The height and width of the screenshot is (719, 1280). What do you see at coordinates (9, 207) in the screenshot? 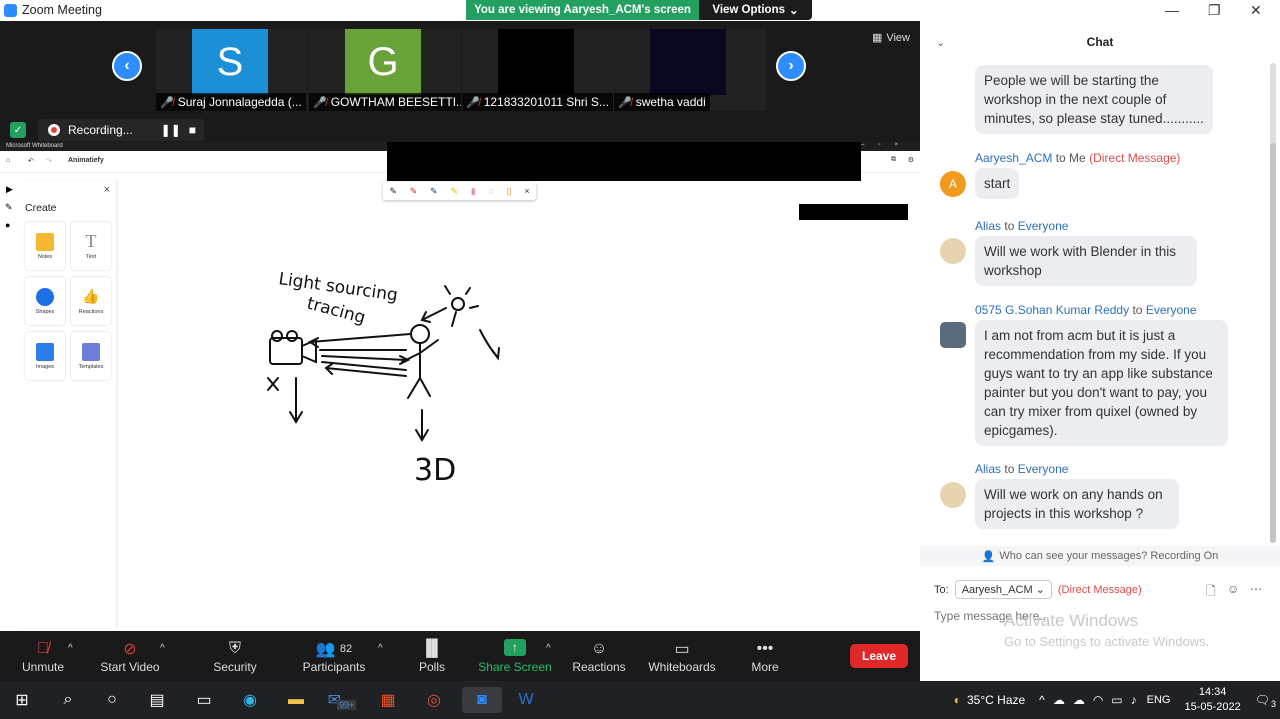
I see `pen-icon: ✎` at bounding box center [9, 207].